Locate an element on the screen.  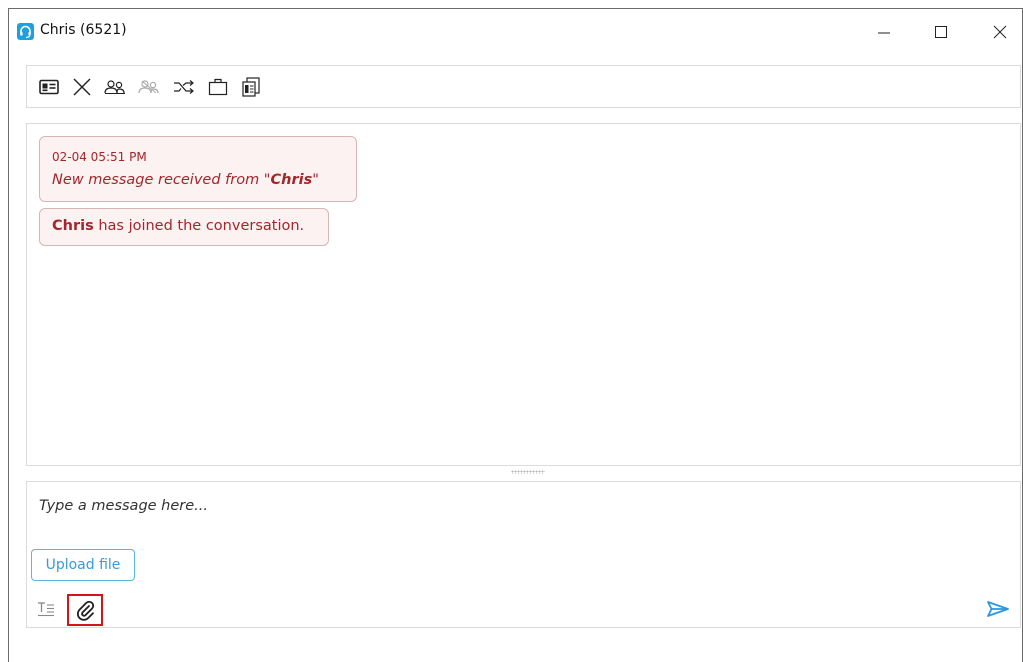
end-chat-button is located at coordinates (82, 87).